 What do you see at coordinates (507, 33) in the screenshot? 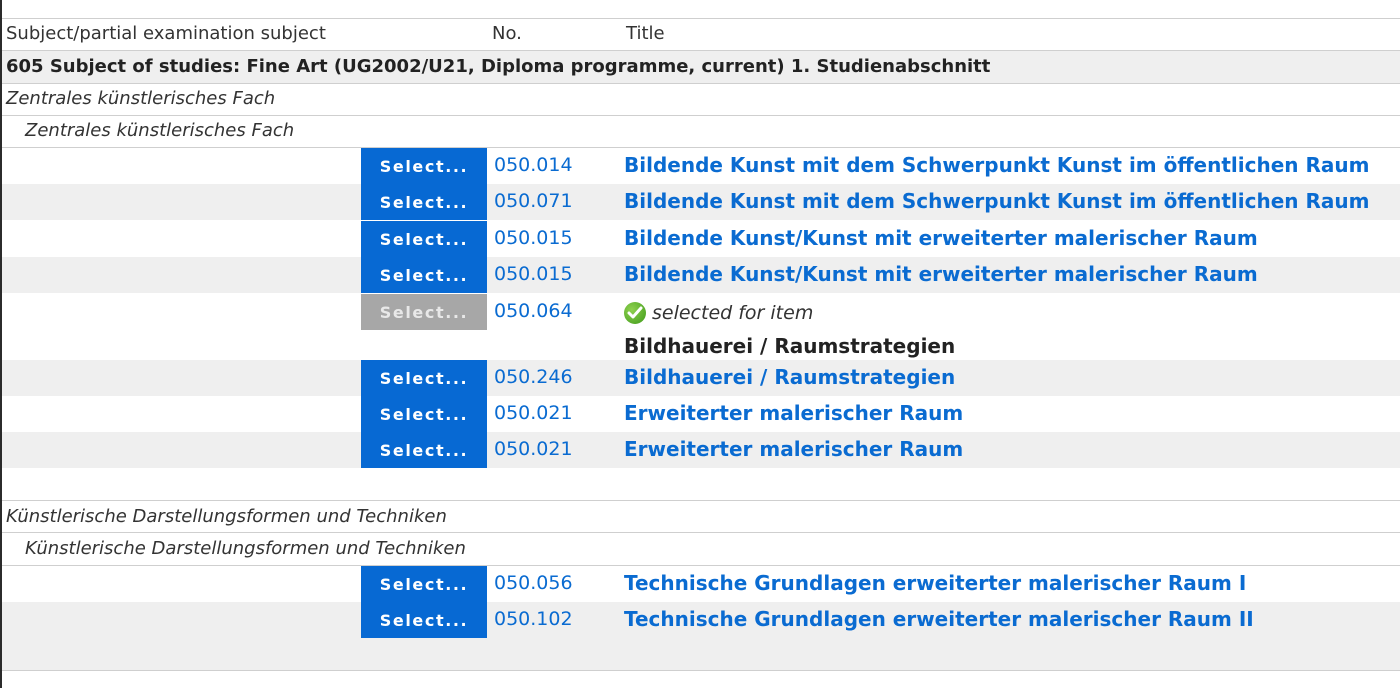
I see `column-header-no: No.` at bounding box center [507, 33].